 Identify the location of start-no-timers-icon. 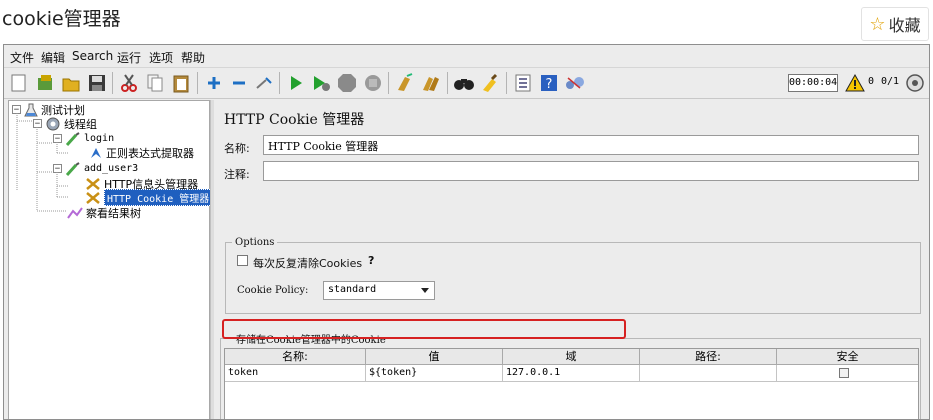
(321, 83).